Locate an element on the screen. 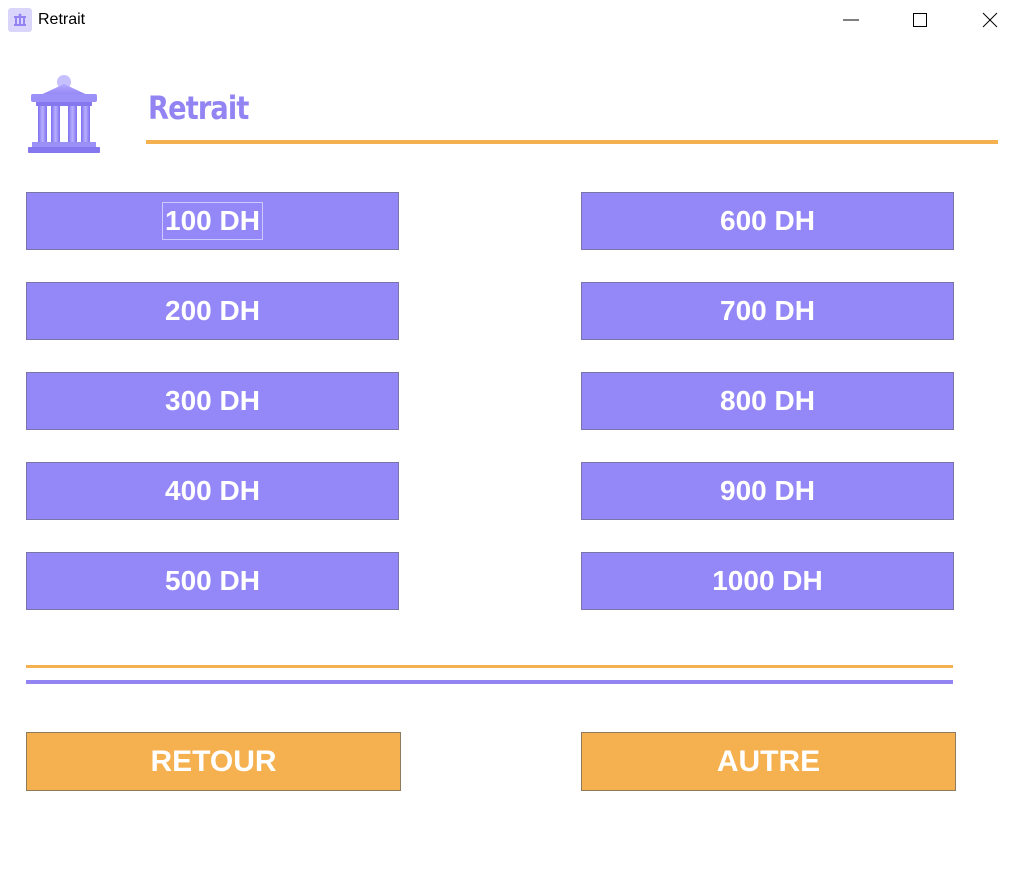  amount-label: 100 DH is located at coordinates (212, 221).